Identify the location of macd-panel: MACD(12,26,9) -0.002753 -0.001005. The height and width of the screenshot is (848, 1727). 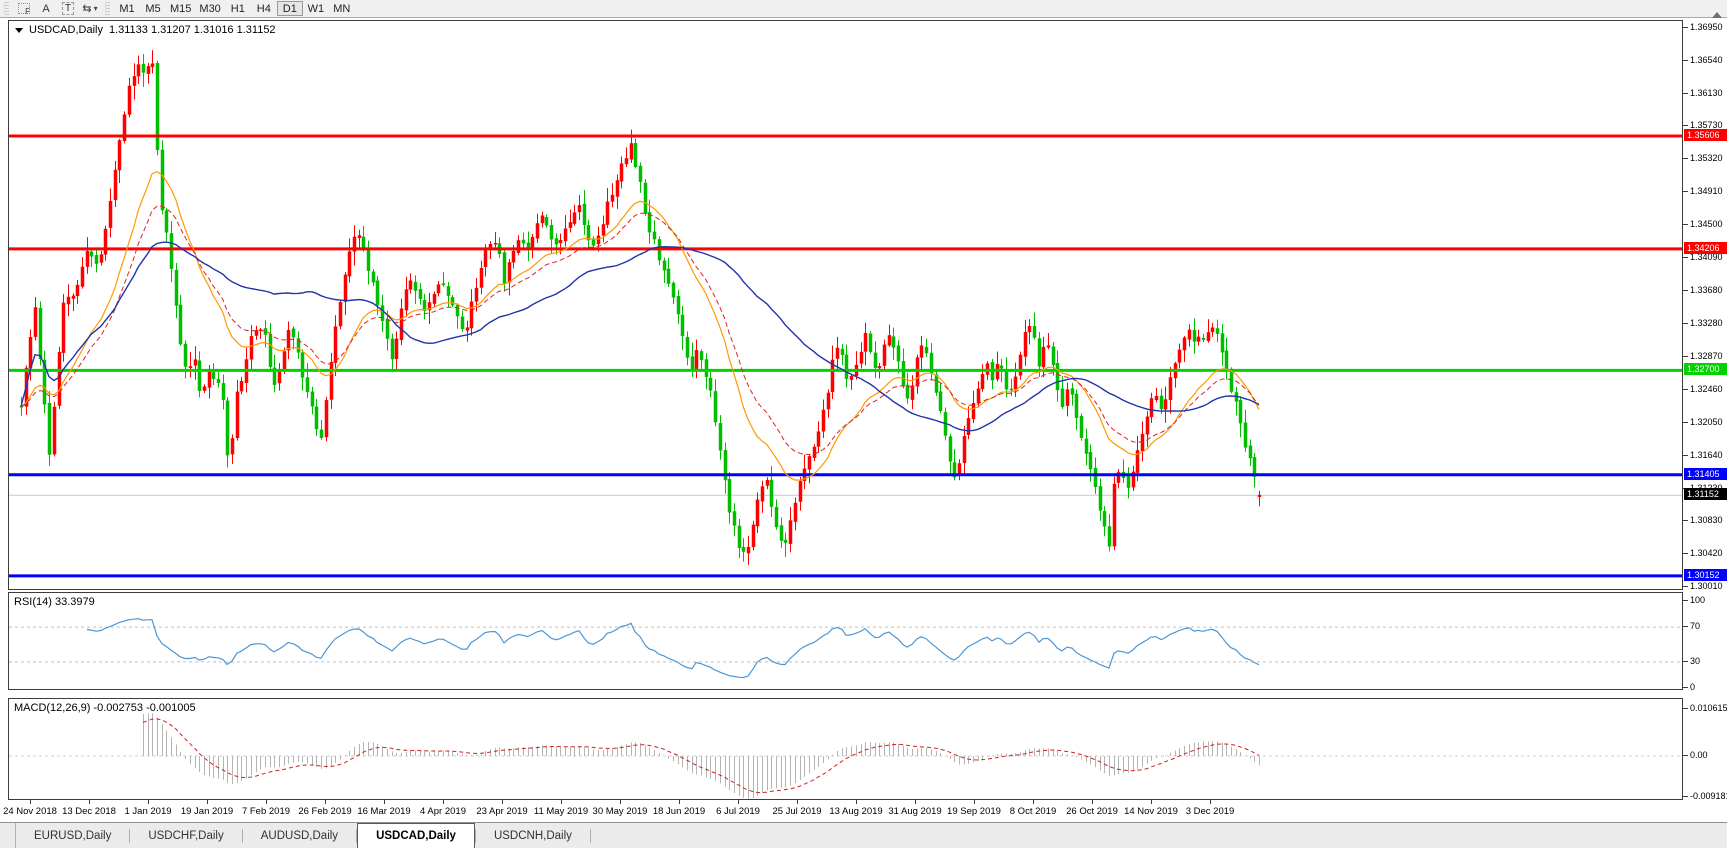
(845, 749).